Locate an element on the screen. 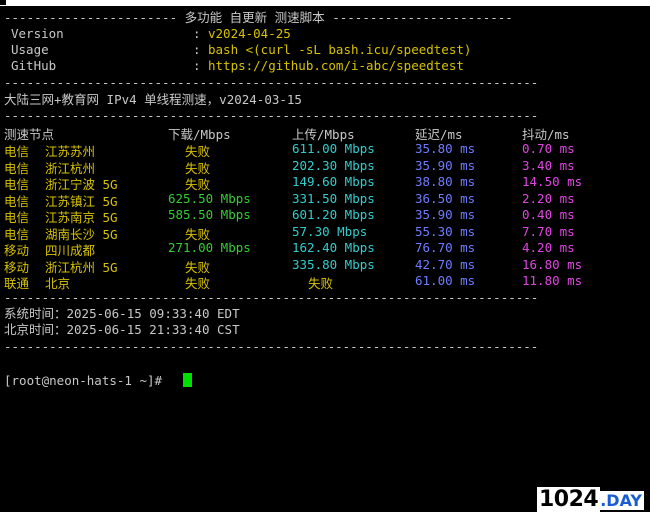 The image size is (650, 513). cell-jitter: 7.70 ms is located at coordinates (548, 231).